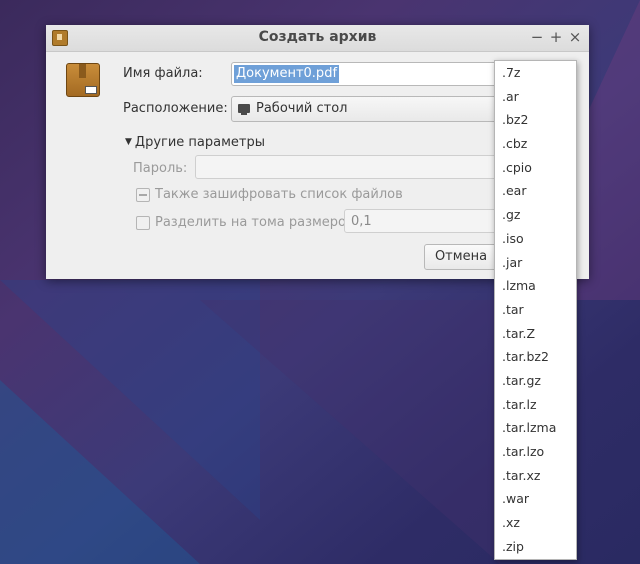  Describe the element at coordinates (461, 257) in the screenshot. I see `cancel-button: Отмена` at that location.